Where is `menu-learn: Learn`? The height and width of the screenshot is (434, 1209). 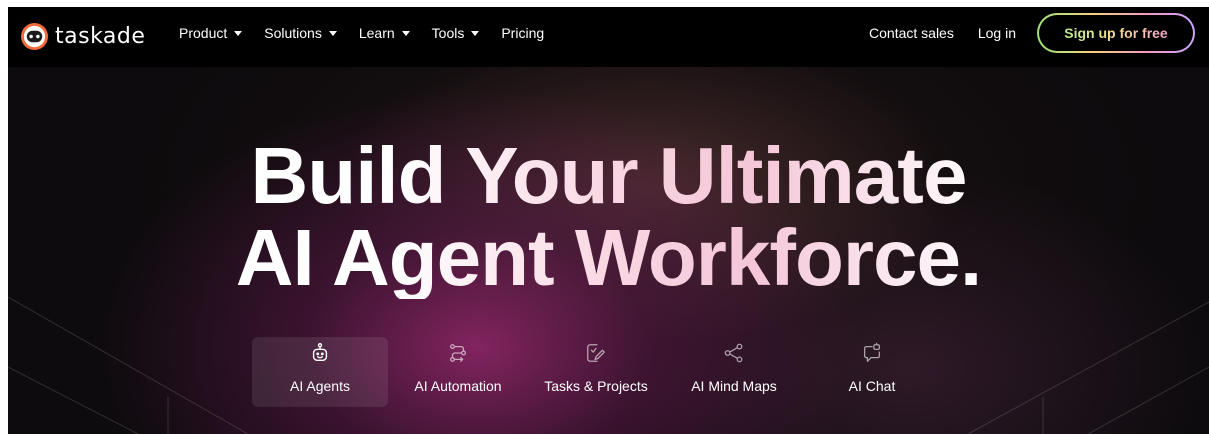
menu-learn: Learn is located at coordinates (384, 33).